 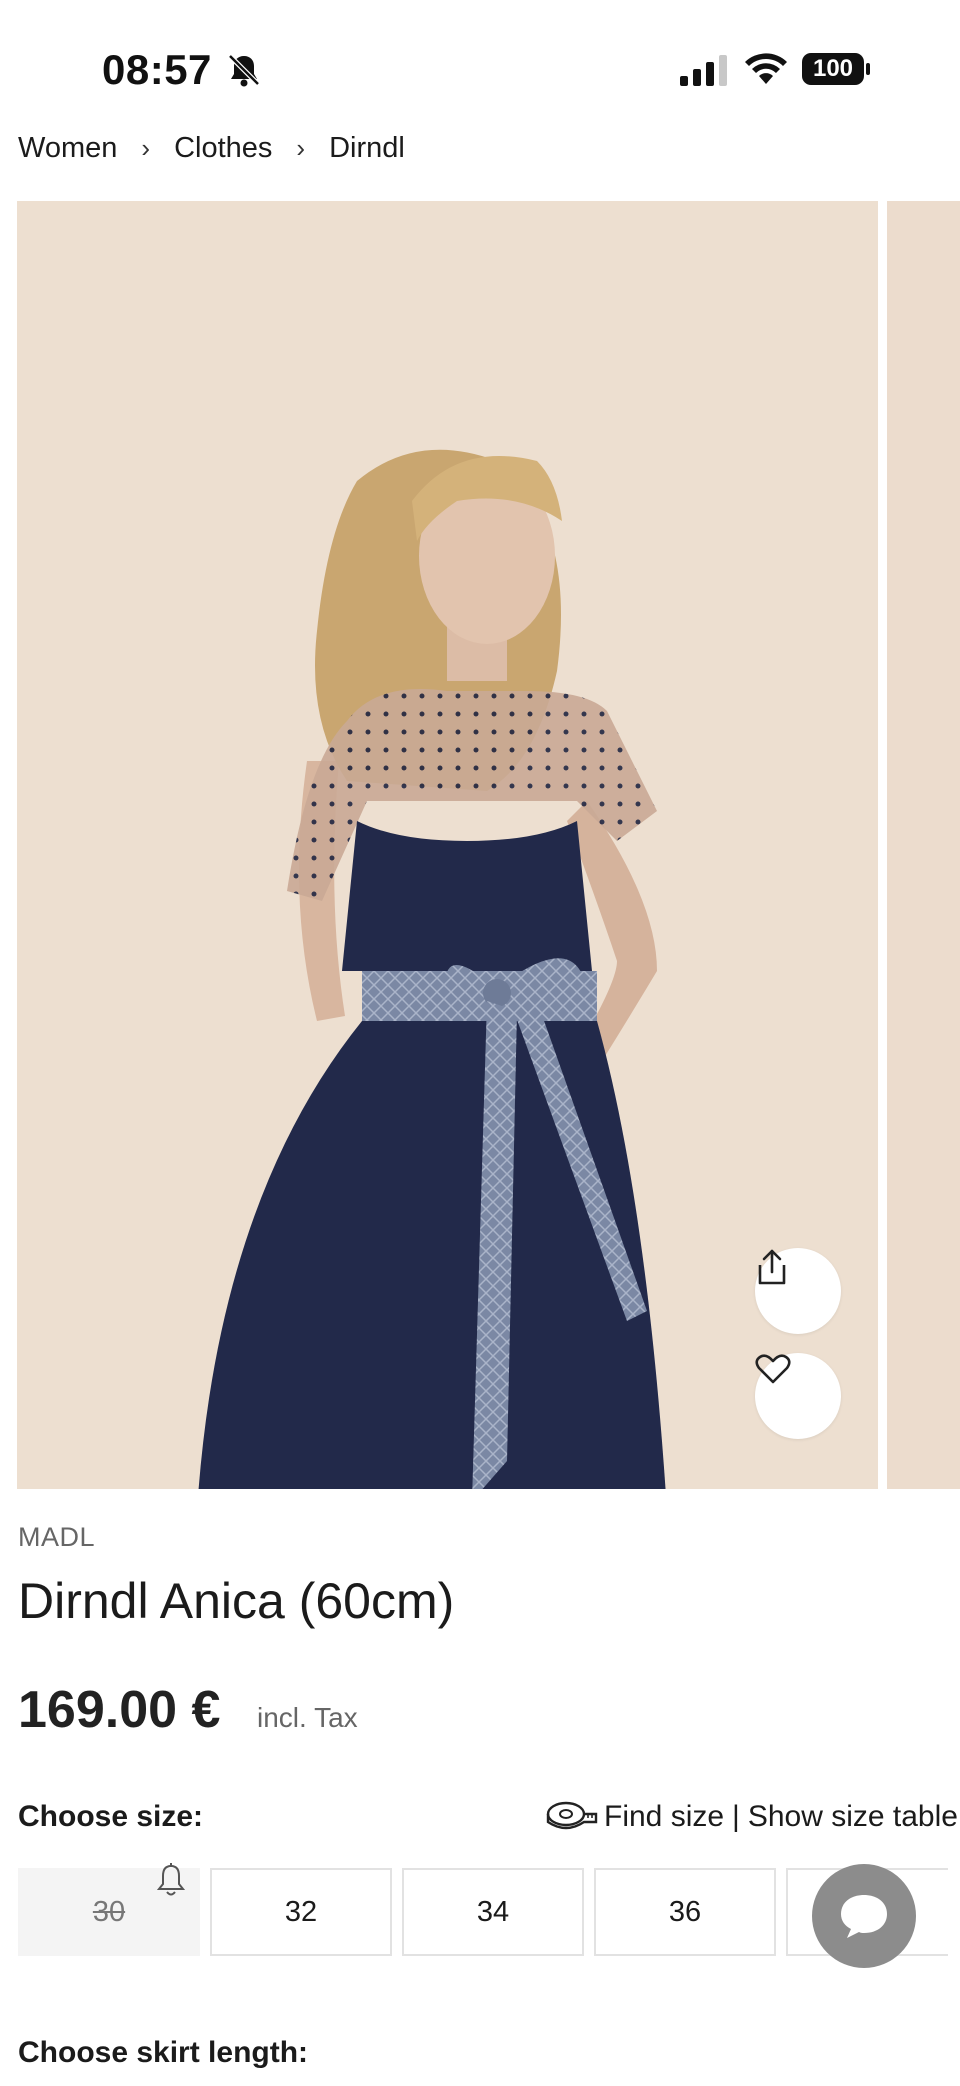 What do you see at coordinates (766, 68) in the screenshot?
I see `wifi-icon` at bounding box center [766, 68].